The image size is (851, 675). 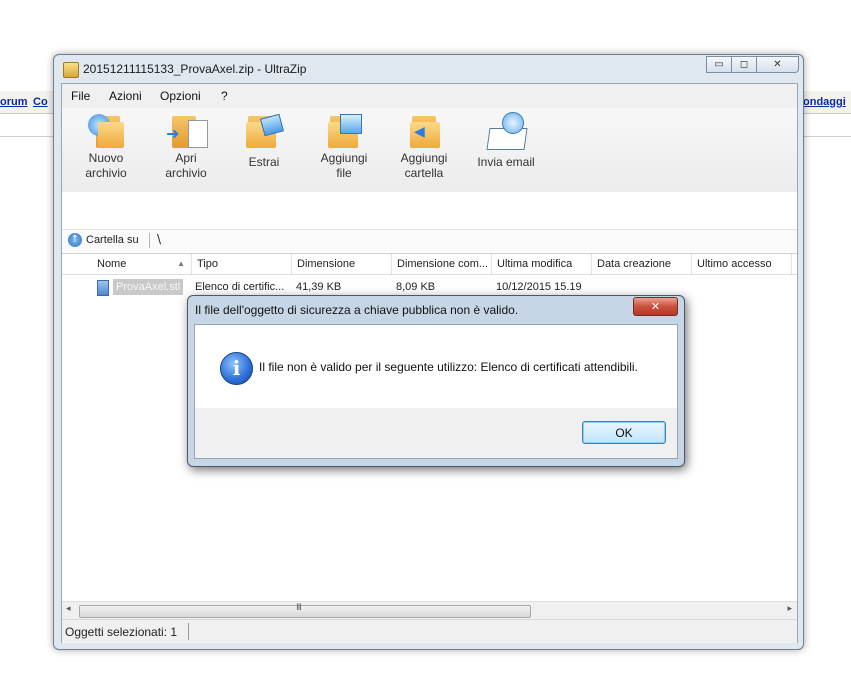 I want to click on window-title: 20151211115133_ProvaAxel.zip - UltraZip, so click(x=195, y=69).